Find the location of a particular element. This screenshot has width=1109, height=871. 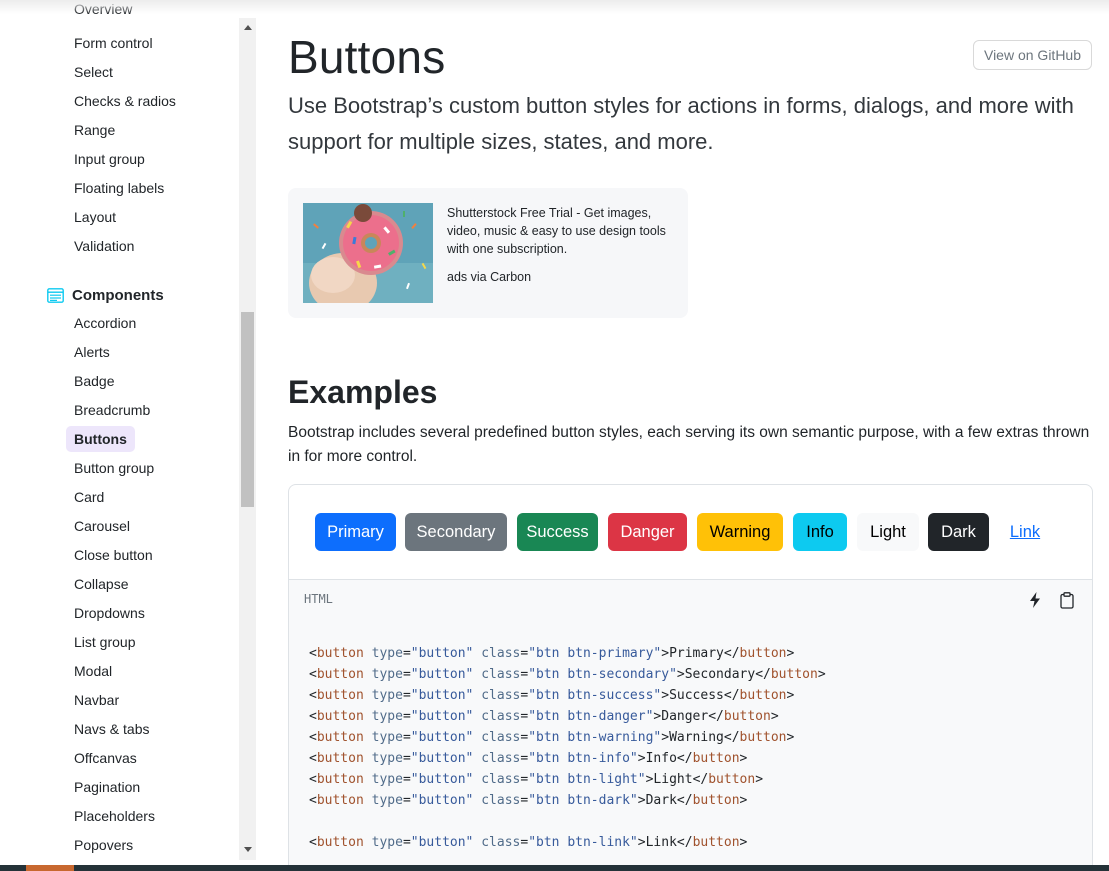

components-icon is located at coordinates (55, 295).